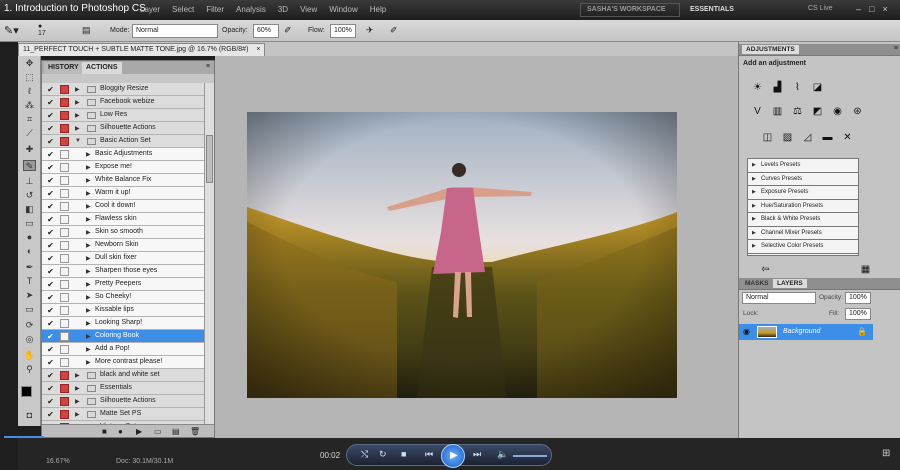 This screenshot has height=470, width=900. What do you see at coordinates (803, 193) in the screenshot?
I see `preset-item: ▶ Exposure Presets` at bounding box center [803, 193].